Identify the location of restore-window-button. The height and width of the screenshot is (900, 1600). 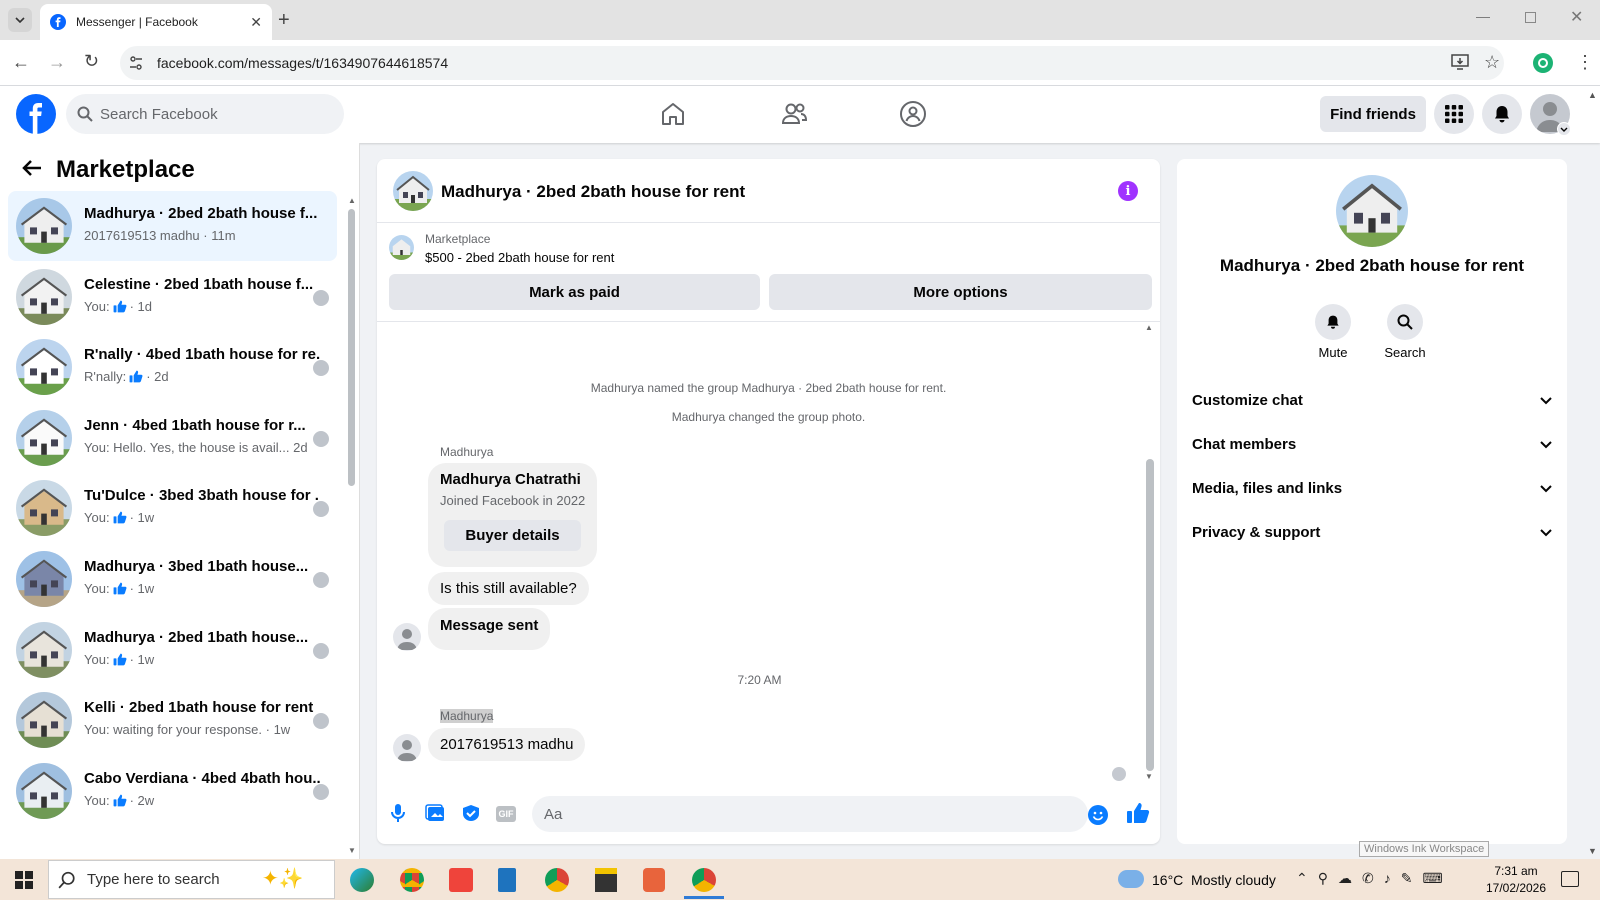
(1530, 17).